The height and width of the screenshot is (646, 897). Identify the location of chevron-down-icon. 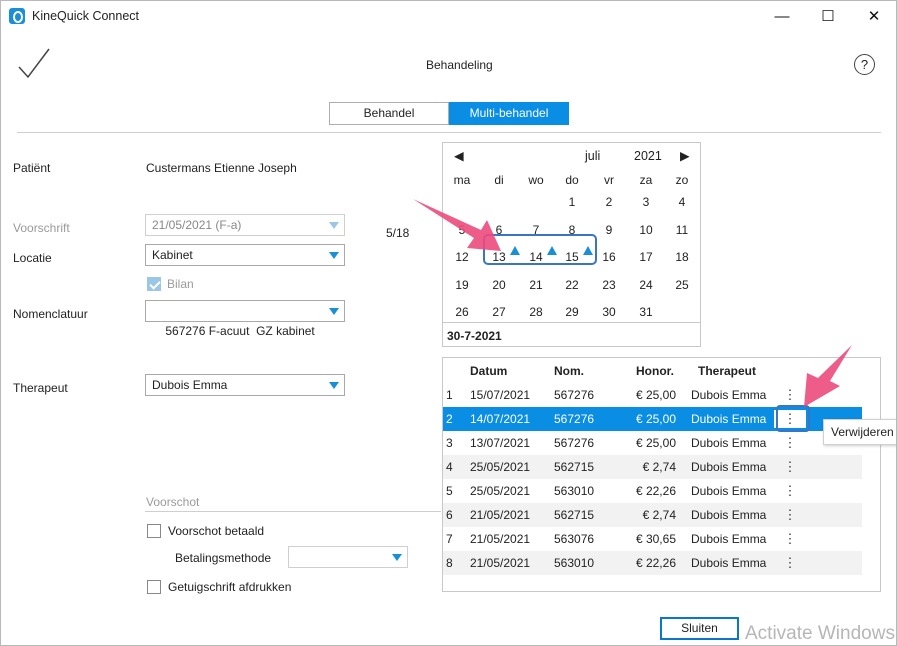
(334, 225).